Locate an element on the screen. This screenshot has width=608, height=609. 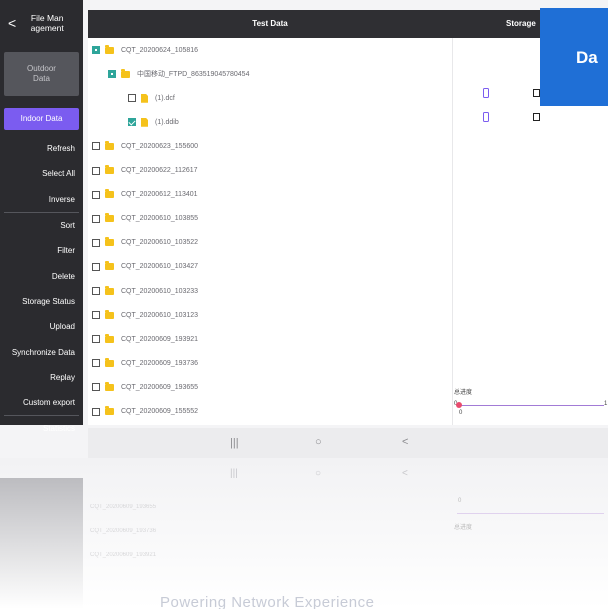
folder-row: CQT_20200622_112617 is located at coordinates (145, 171).